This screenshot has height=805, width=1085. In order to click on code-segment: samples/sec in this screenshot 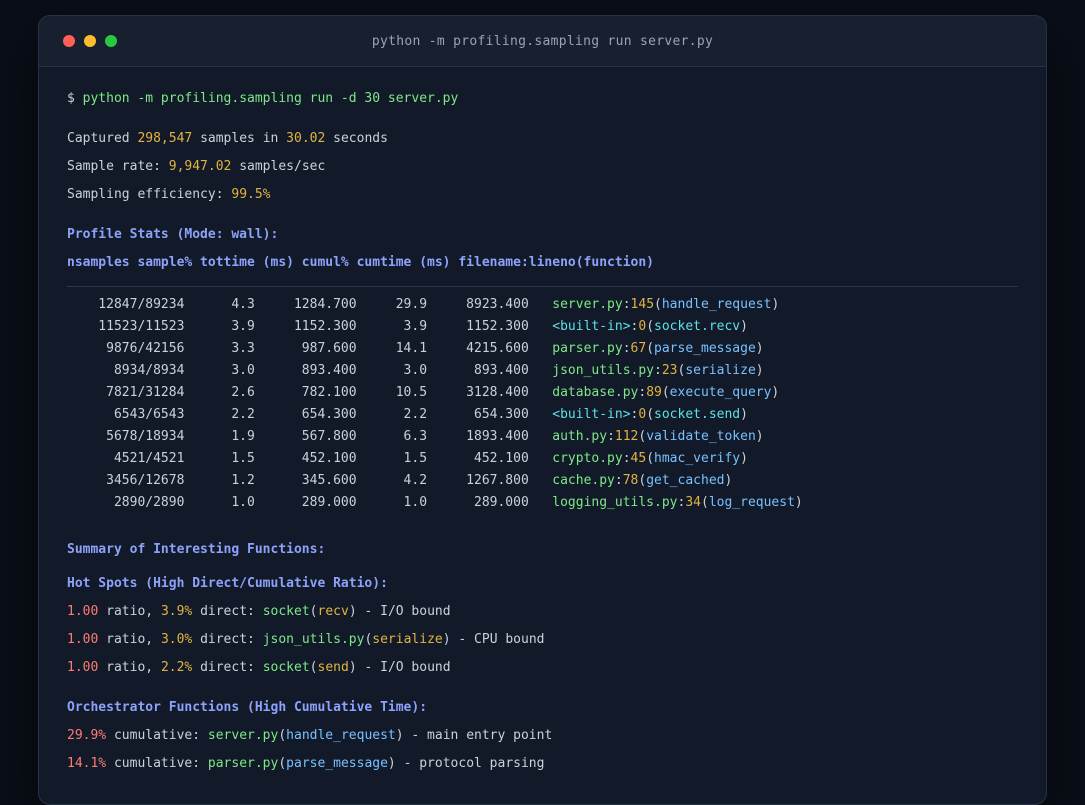, I will do `click(278, 166)`.